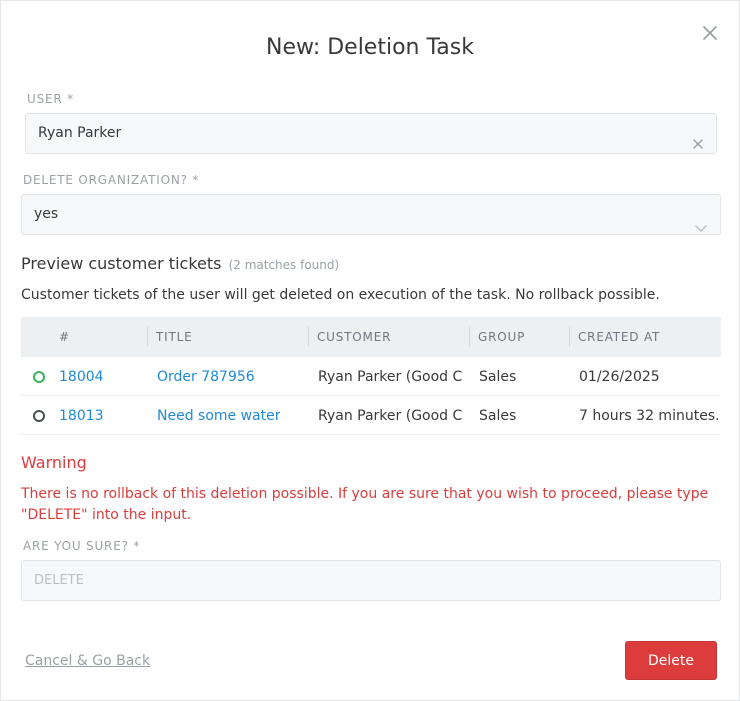 This screenshot has width=740, height=701. Describe the element at coordinates (206, 376) in the screenshot. I see `ticket-title-link: Order 787956` at that location.